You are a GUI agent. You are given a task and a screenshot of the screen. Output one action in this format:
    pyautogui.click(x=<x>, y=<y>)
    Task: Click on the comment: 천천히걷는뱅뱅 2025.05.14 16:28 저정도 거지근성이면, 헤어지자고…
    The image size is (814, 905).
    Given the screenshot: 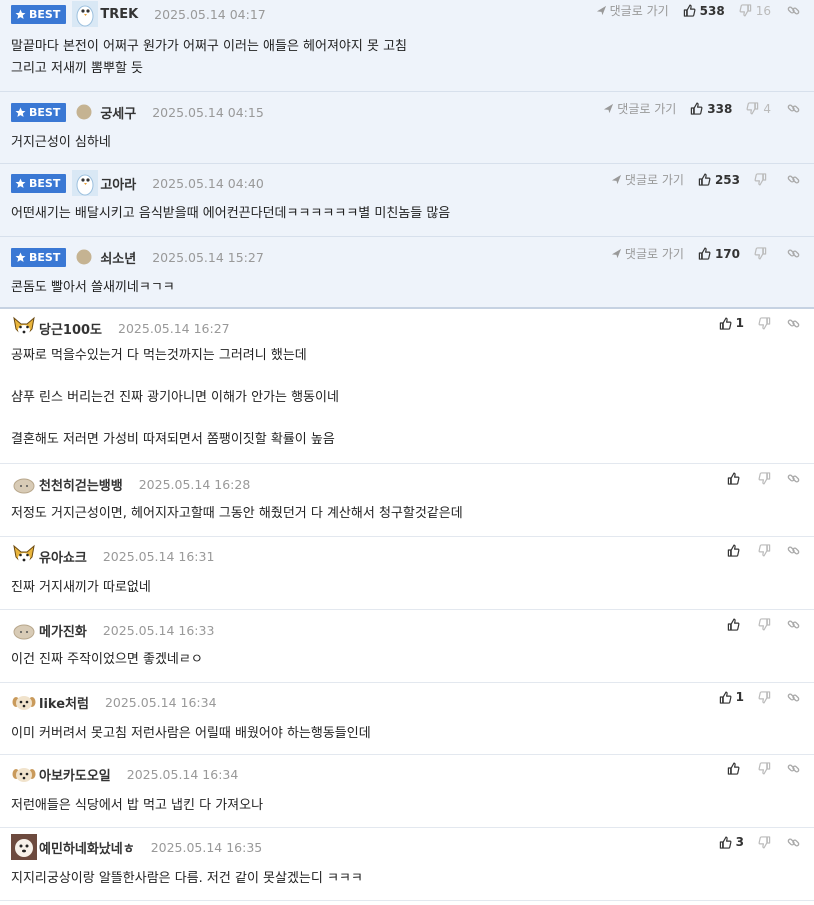 What is the action you would take?
    pyautogui.click(x=407, y=500)
    